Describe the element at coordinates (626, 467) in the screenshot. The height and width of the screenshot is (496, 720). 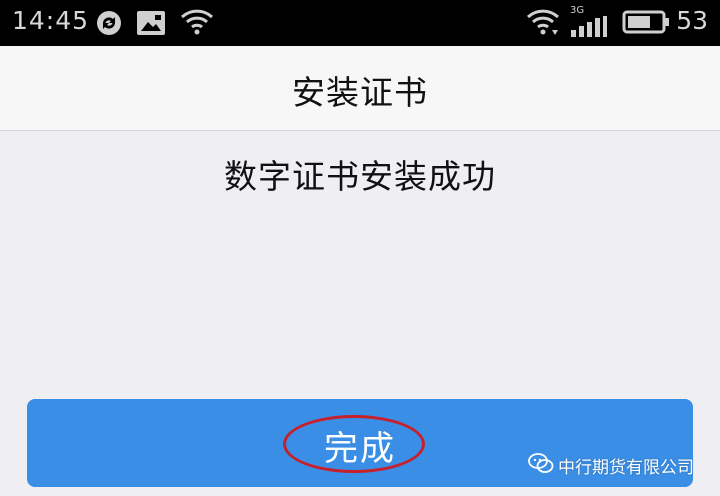
I see `watermark-text: 中行期货有限公司` at that location.